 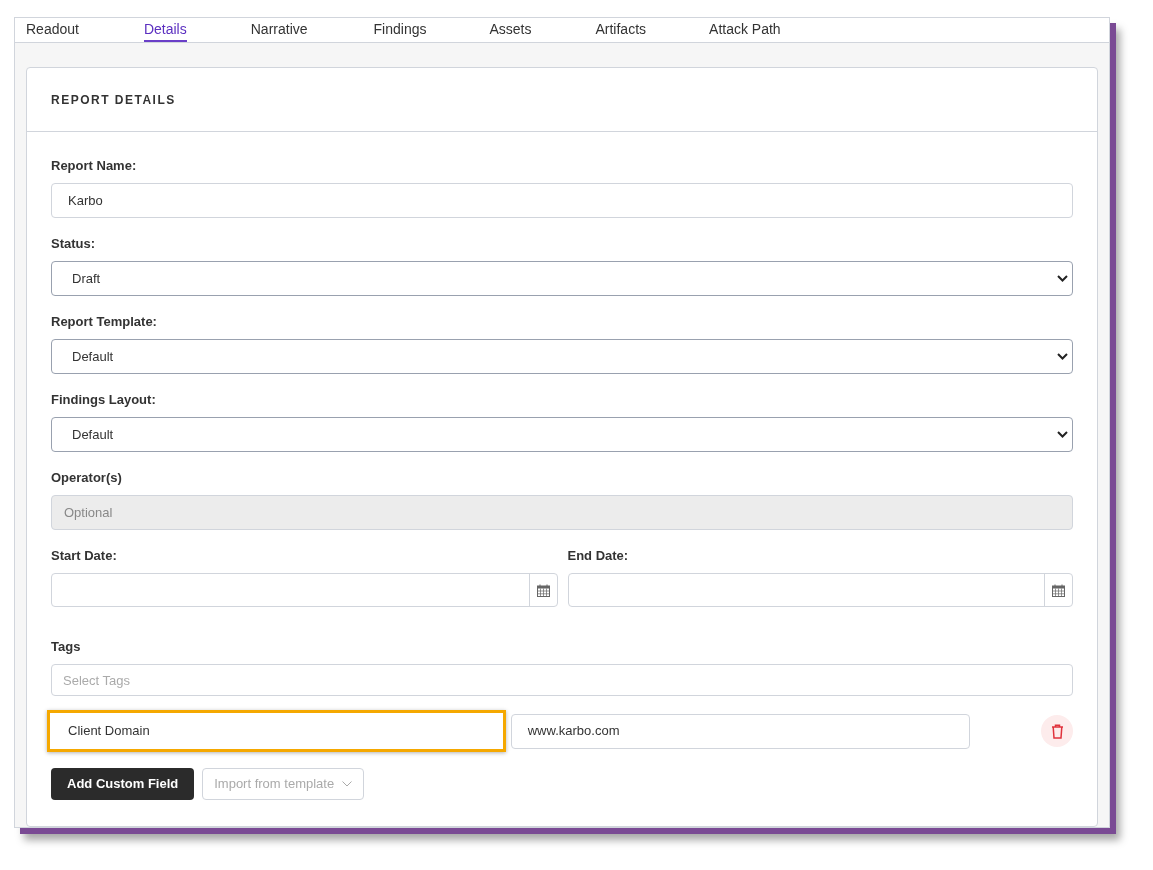 What do you see at coordinates (279, 30) in the screenshot?
I see `tab: Narrative` at bounding box center [279, 30].